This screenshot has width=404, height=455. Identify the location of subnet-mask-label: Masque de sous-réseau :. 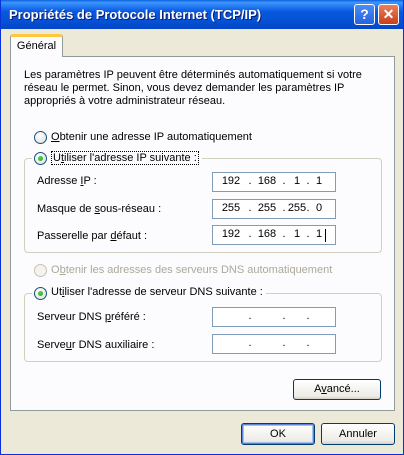
(99, 209).